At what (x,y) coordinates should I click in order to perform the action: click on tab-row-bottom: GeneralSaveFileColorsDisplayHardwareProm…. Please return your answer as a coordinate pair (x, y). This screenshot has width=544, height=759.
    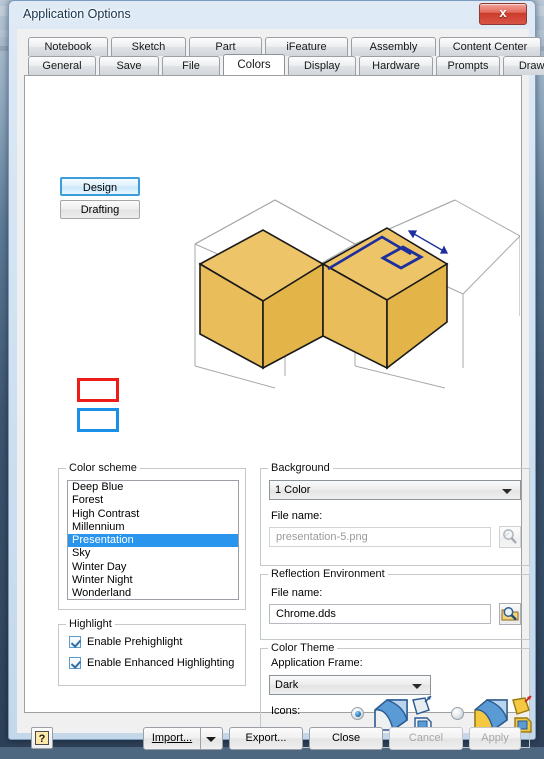
    Looking at the image, I should click on (273, 65).